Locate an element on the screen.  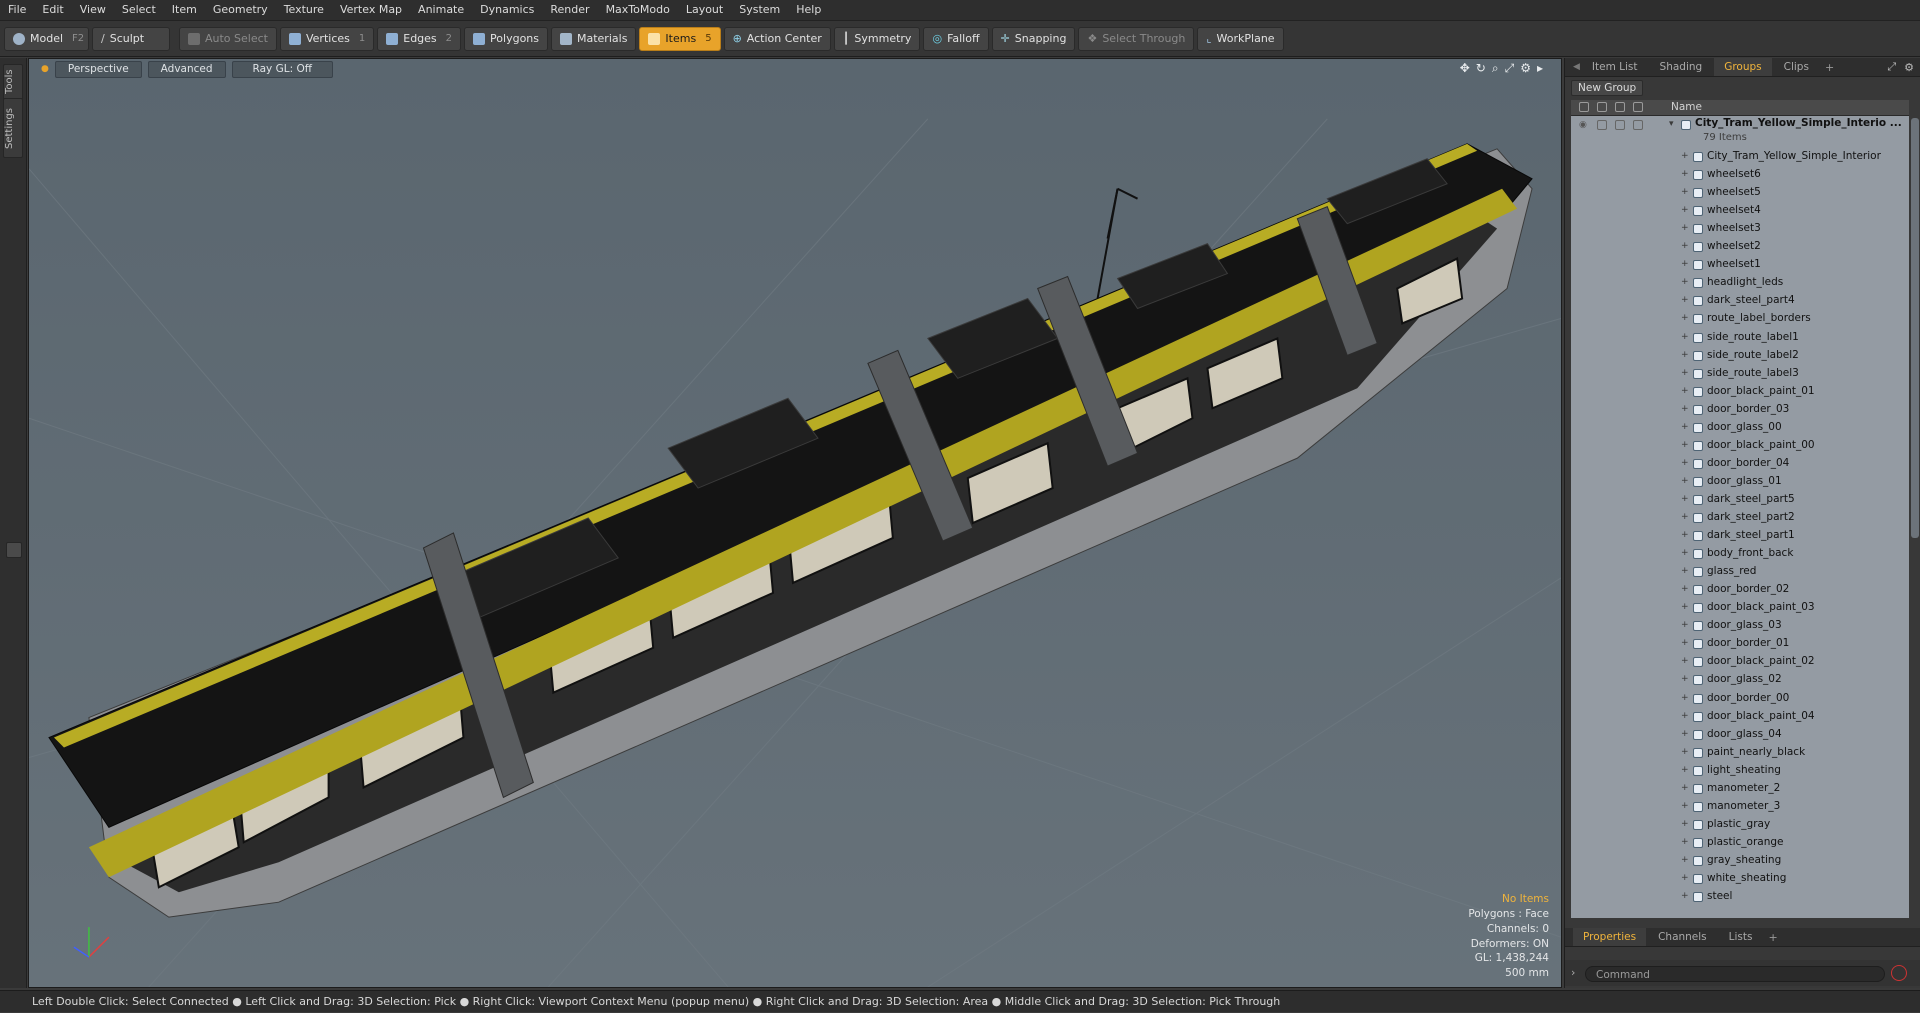
menu-item: Item is located at coordinates (184, 10).